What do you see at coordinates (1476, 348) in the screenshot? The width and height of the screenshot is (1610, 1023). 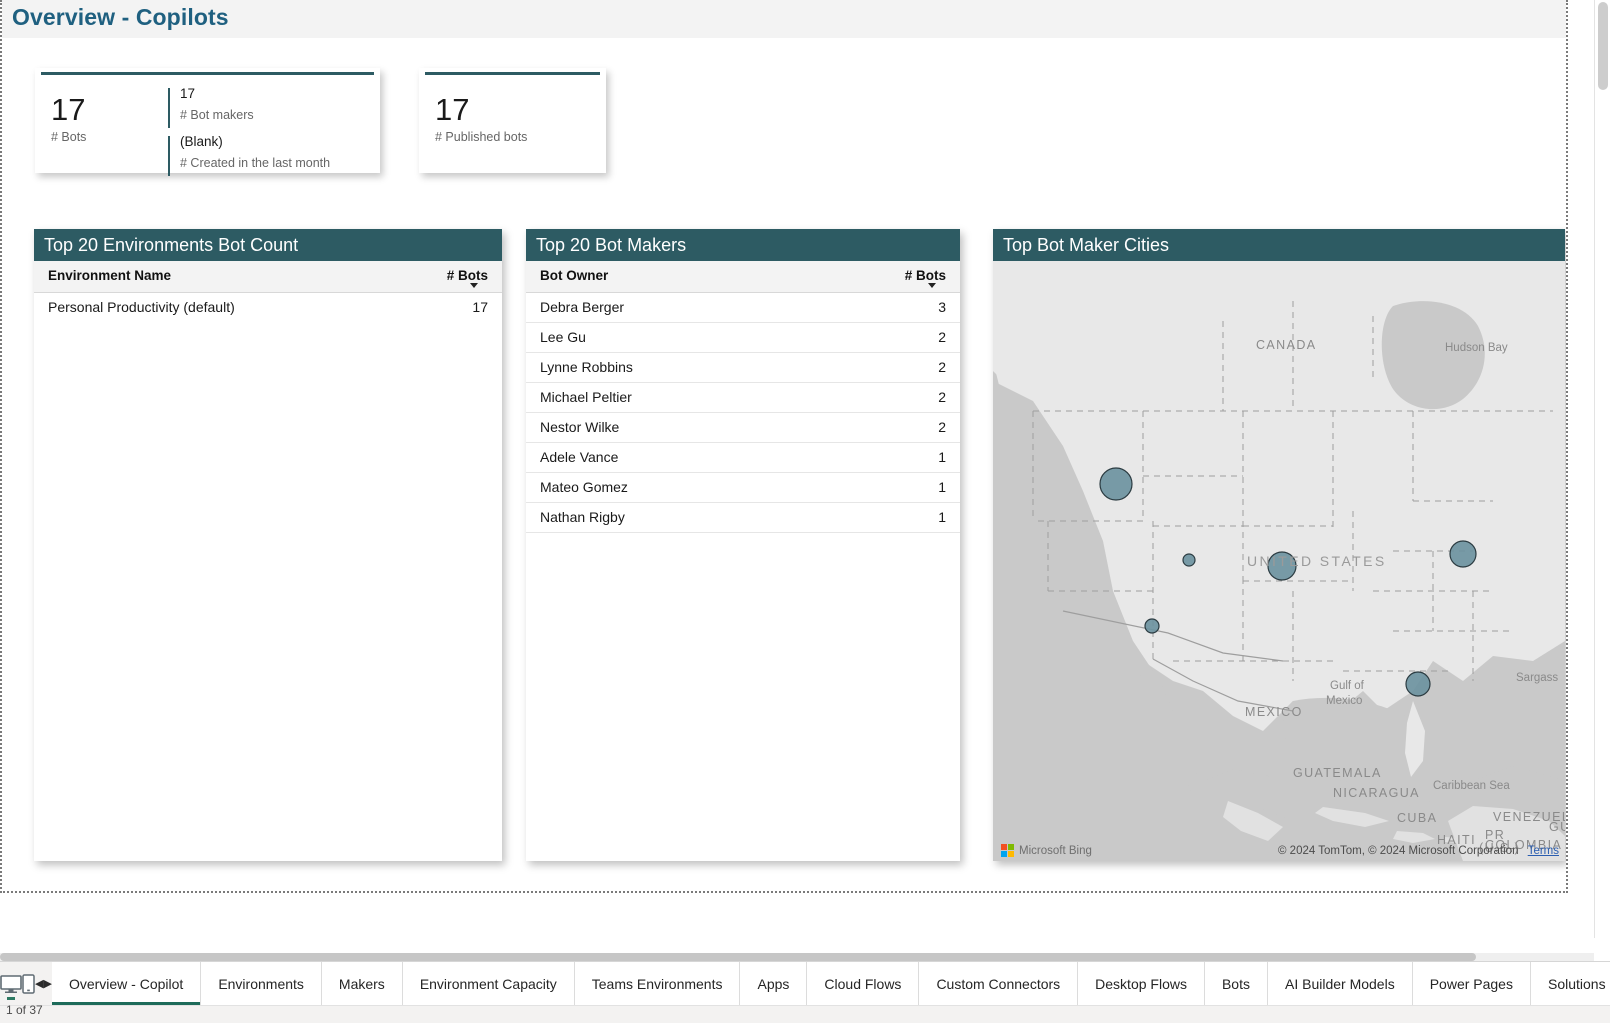 I see `map-label-hudson-bay: Hudson Bay` at bounding box center [1476, 348].